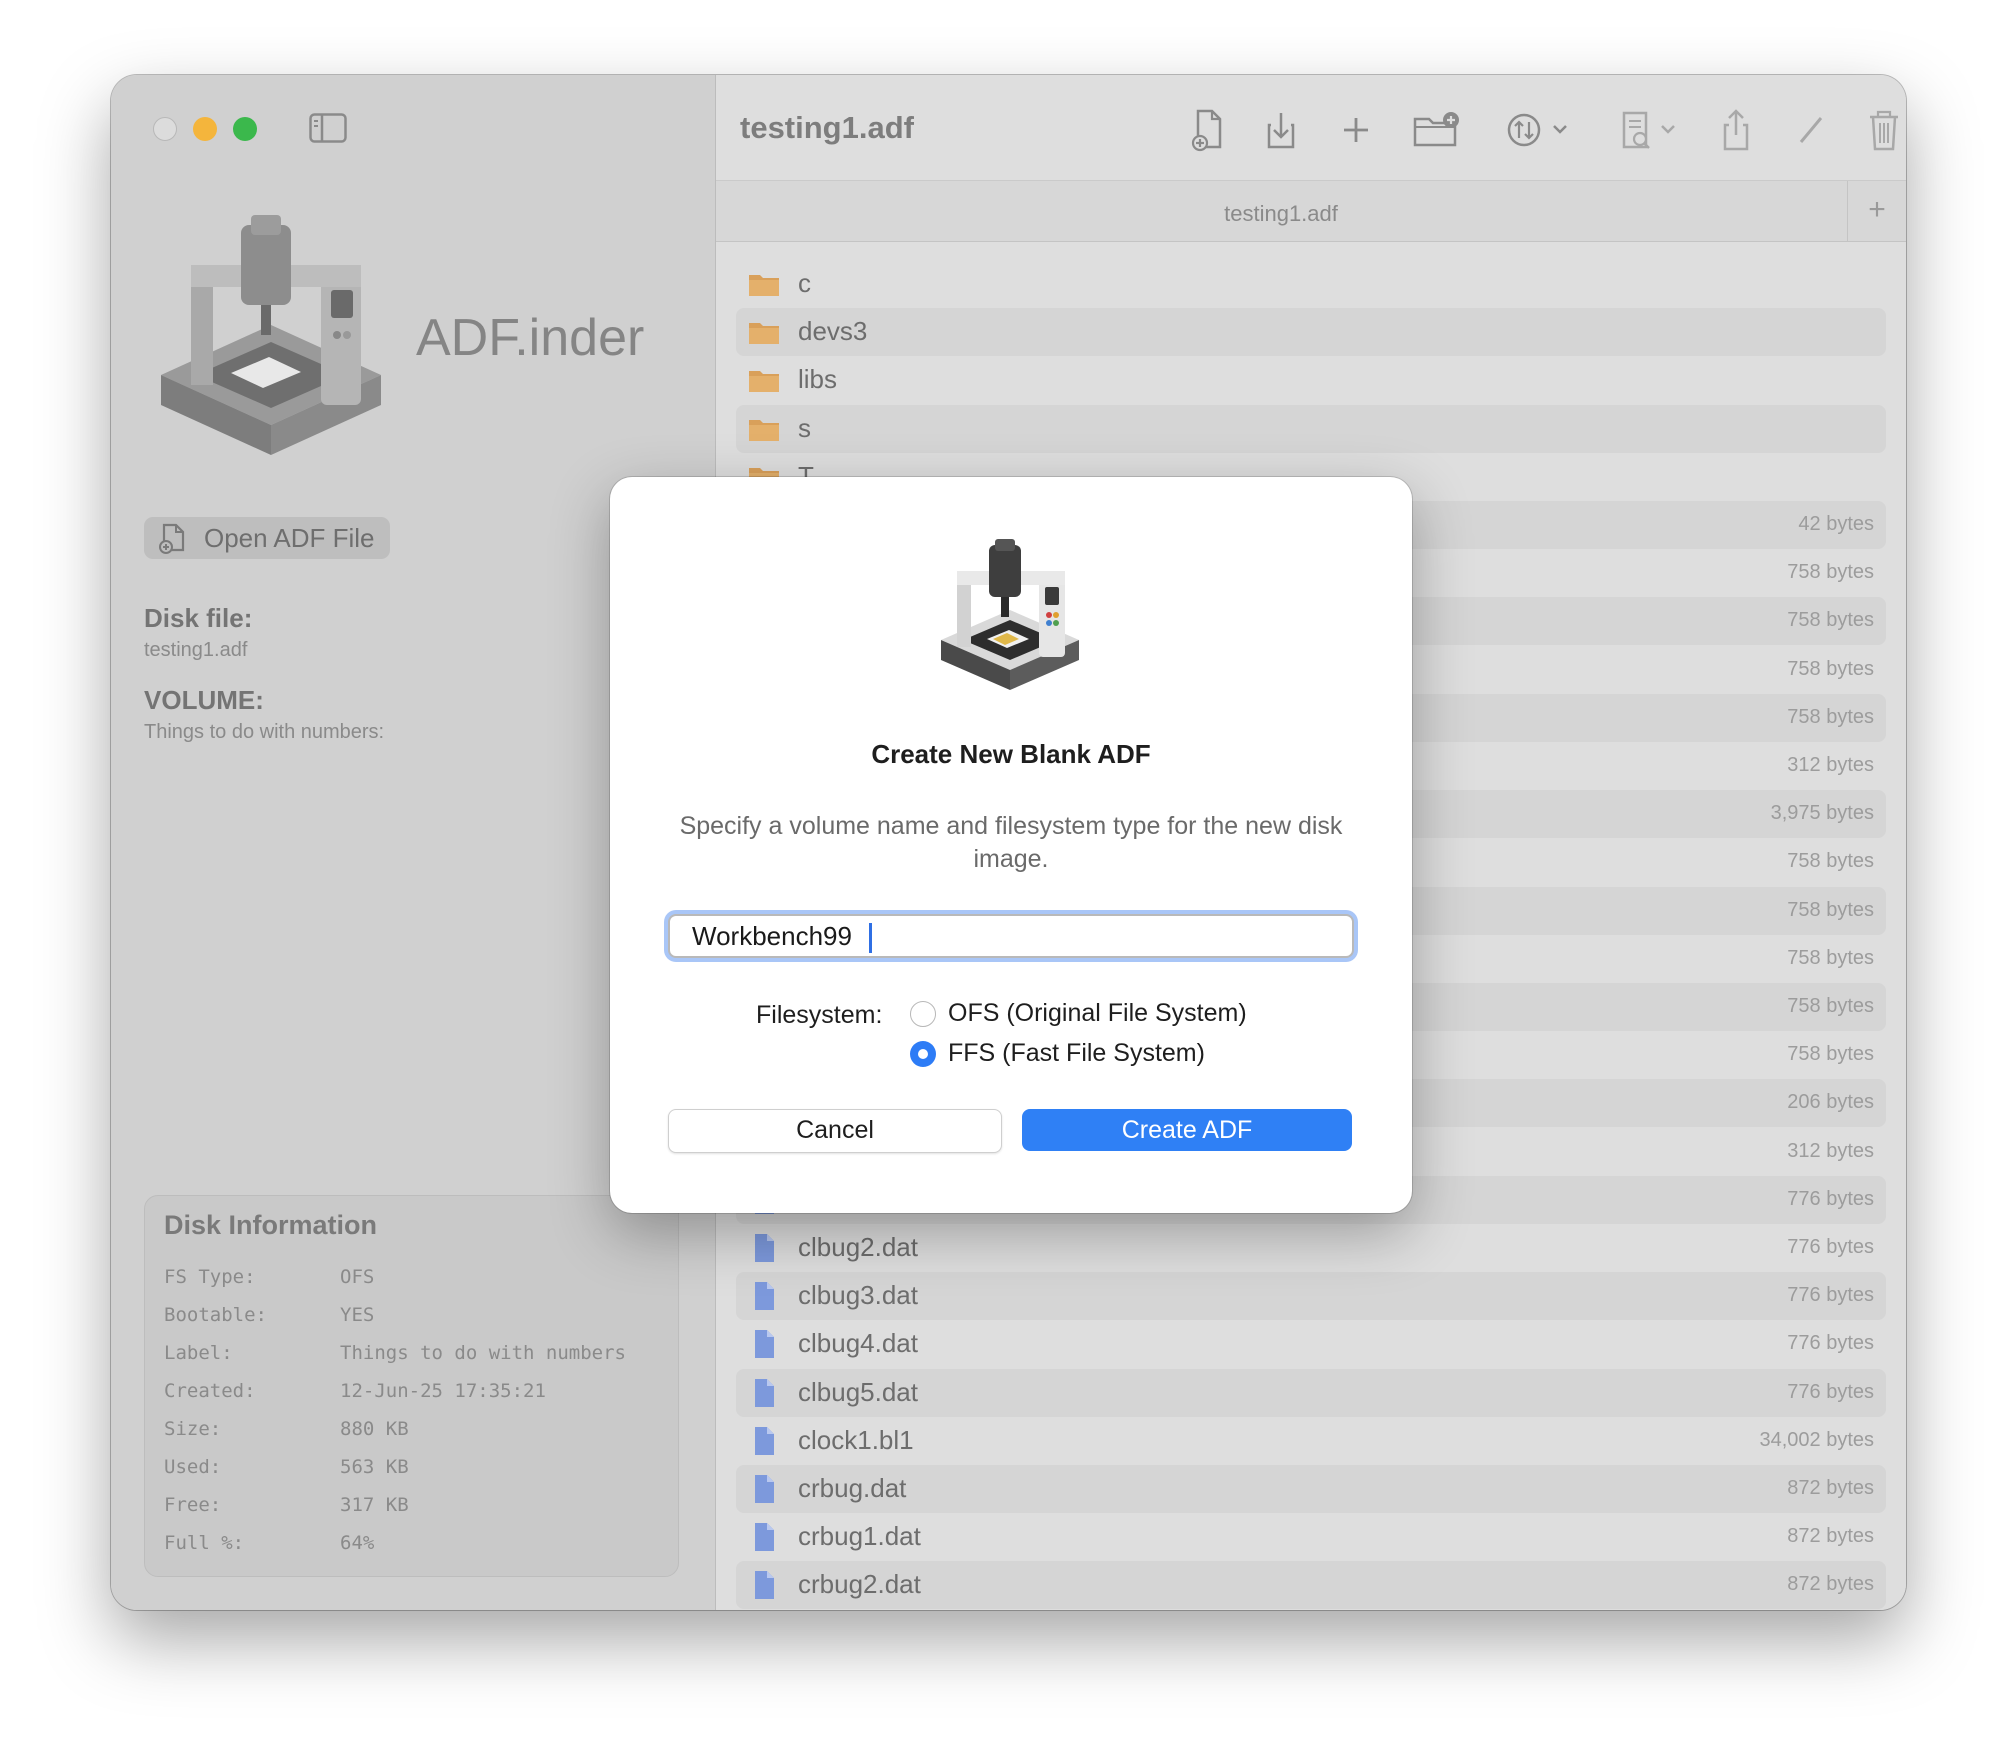  Describe the element at coordinates (269, 1315) in the screenshot. I see `info-row-bootable: Bootable: YES` at that location.